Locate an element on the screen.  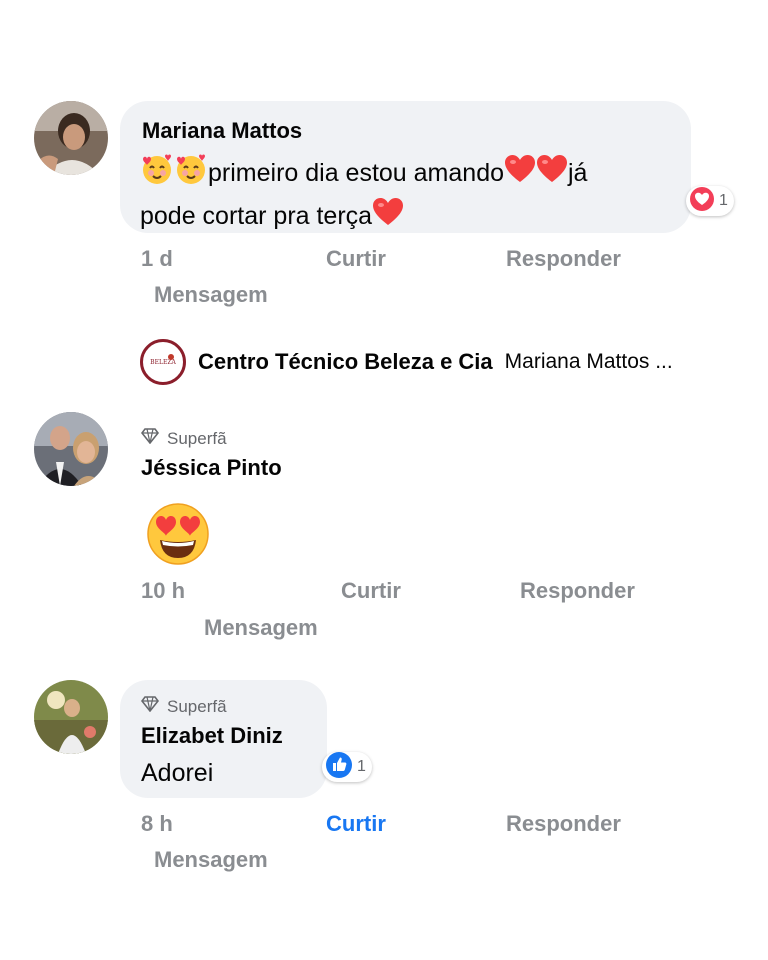
page-logo: BELEZA is located at coordinates (163, 362).